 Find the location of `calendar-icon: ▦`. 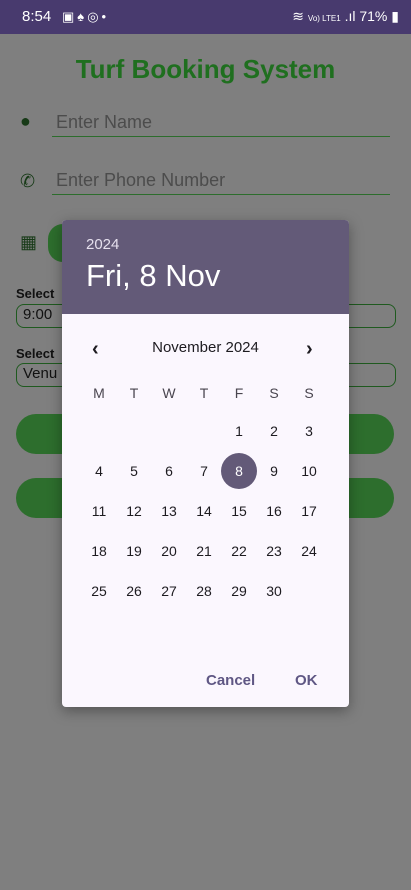

calendar-icon: ▦ is located at coordinates (29, 242).